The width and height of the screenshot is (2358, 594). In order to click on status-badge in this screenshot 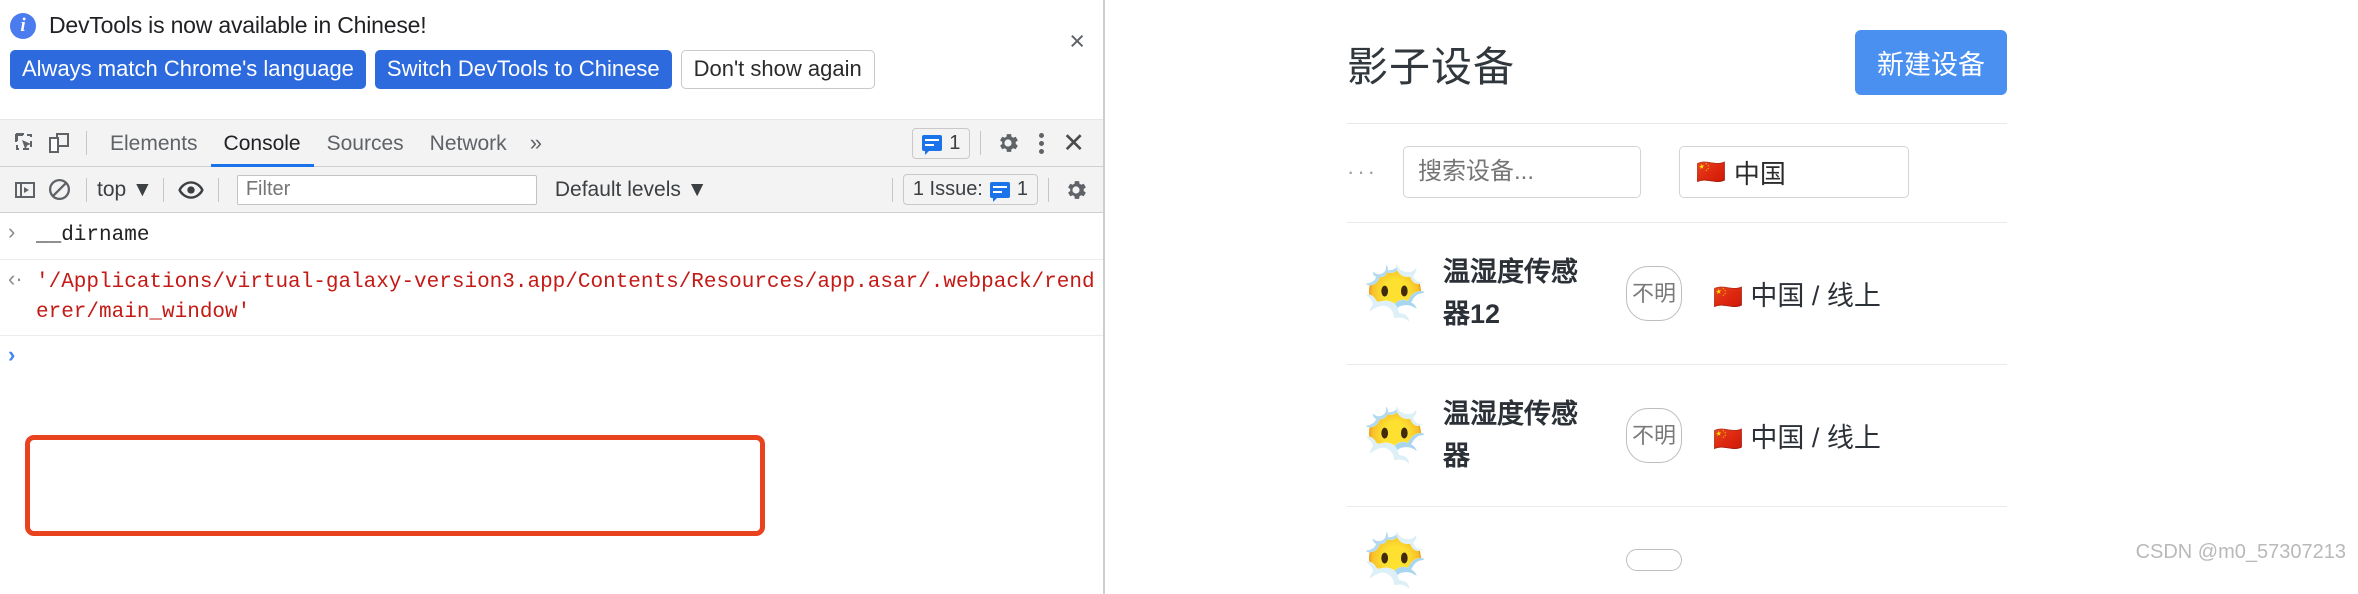, I will do `click(1654, 560)`.